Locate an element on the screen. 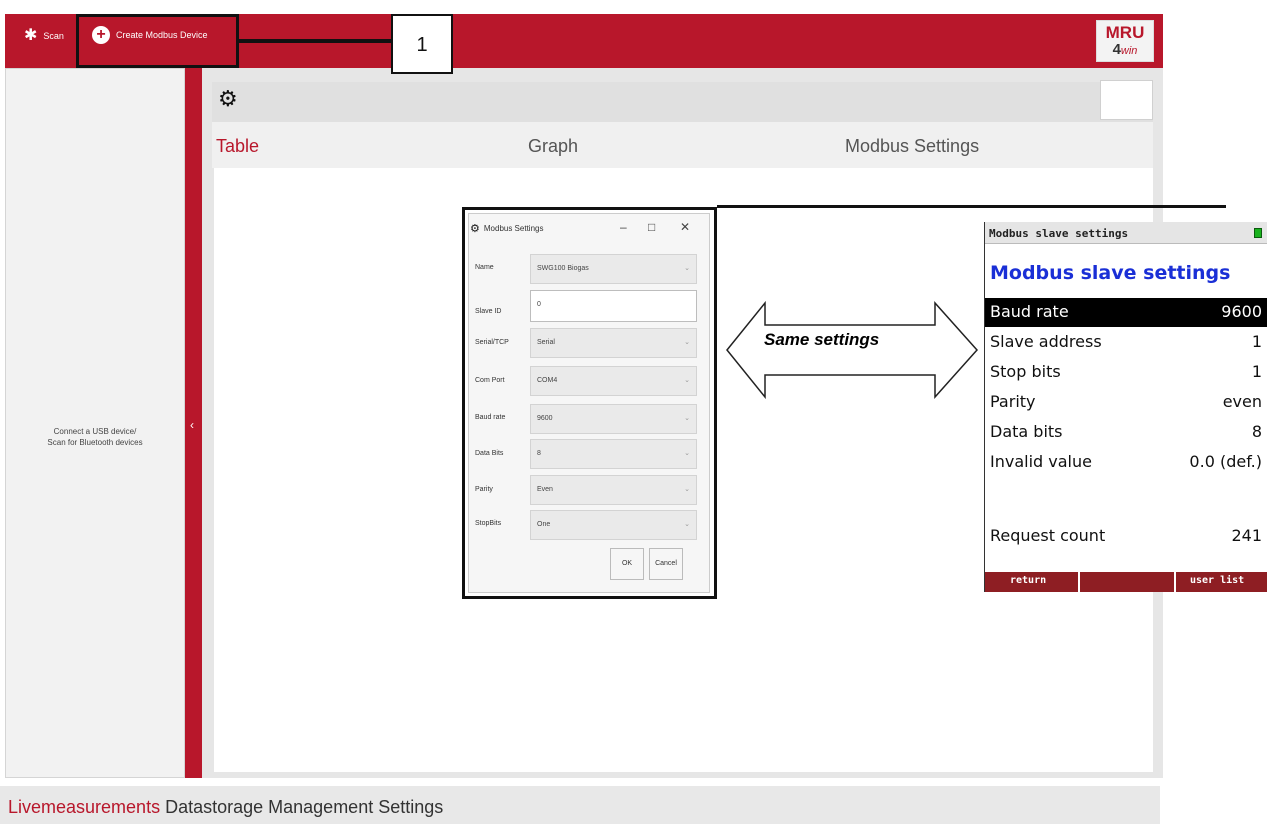  mru4win-logo: MRU 4win is located at coordinates (1125, 41).